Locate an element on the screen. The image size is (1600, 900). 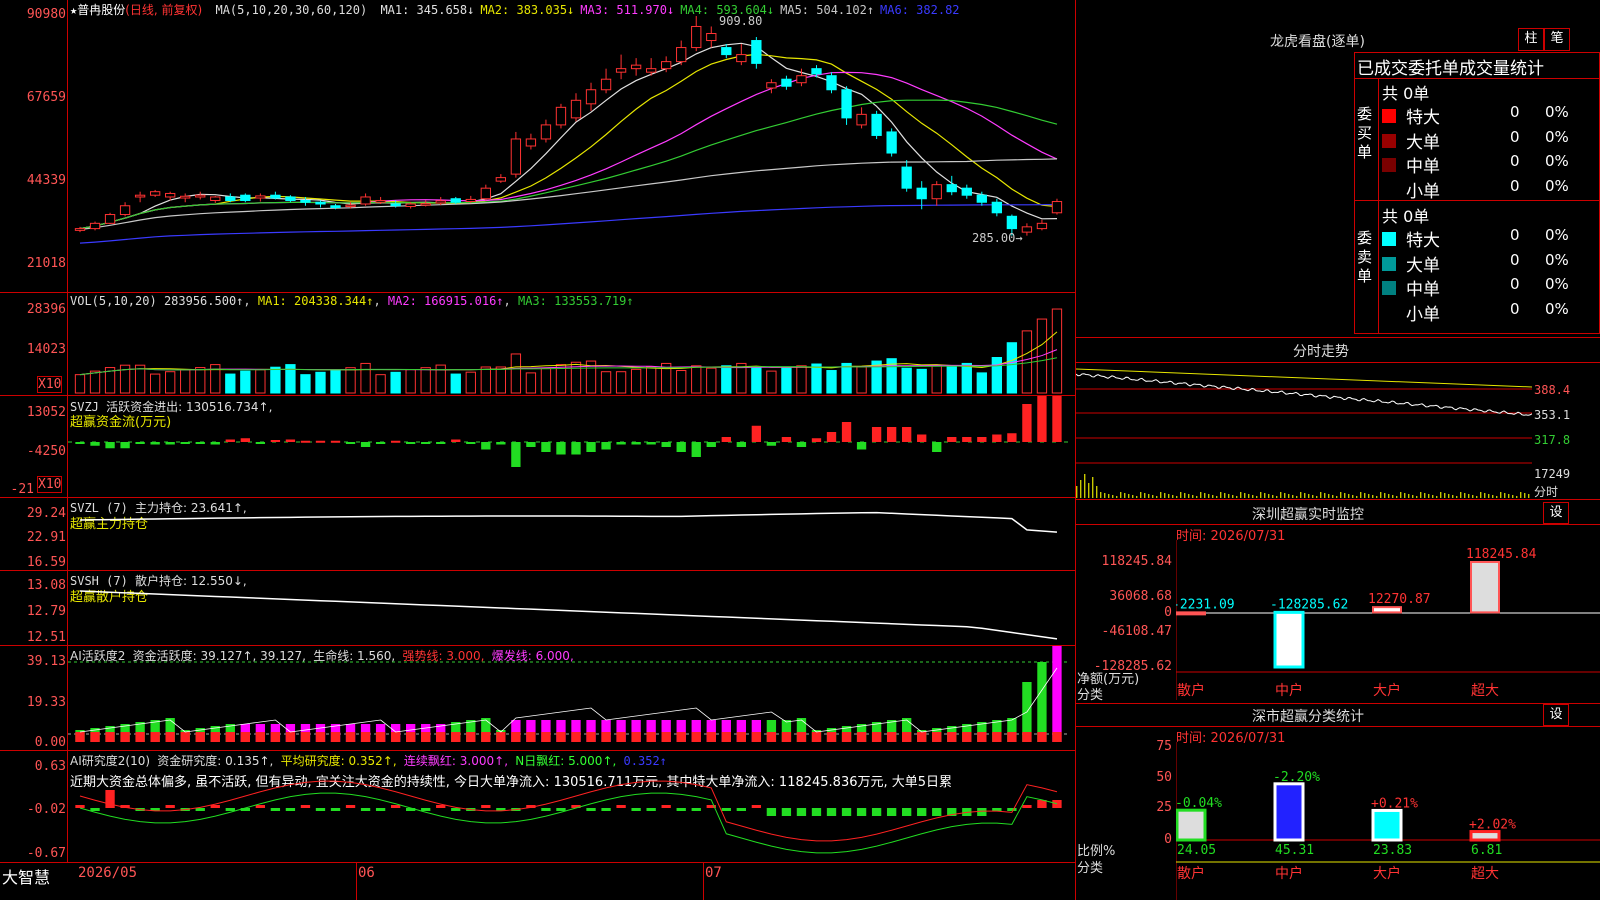
activity-chart is located at coordinates (571, 698).